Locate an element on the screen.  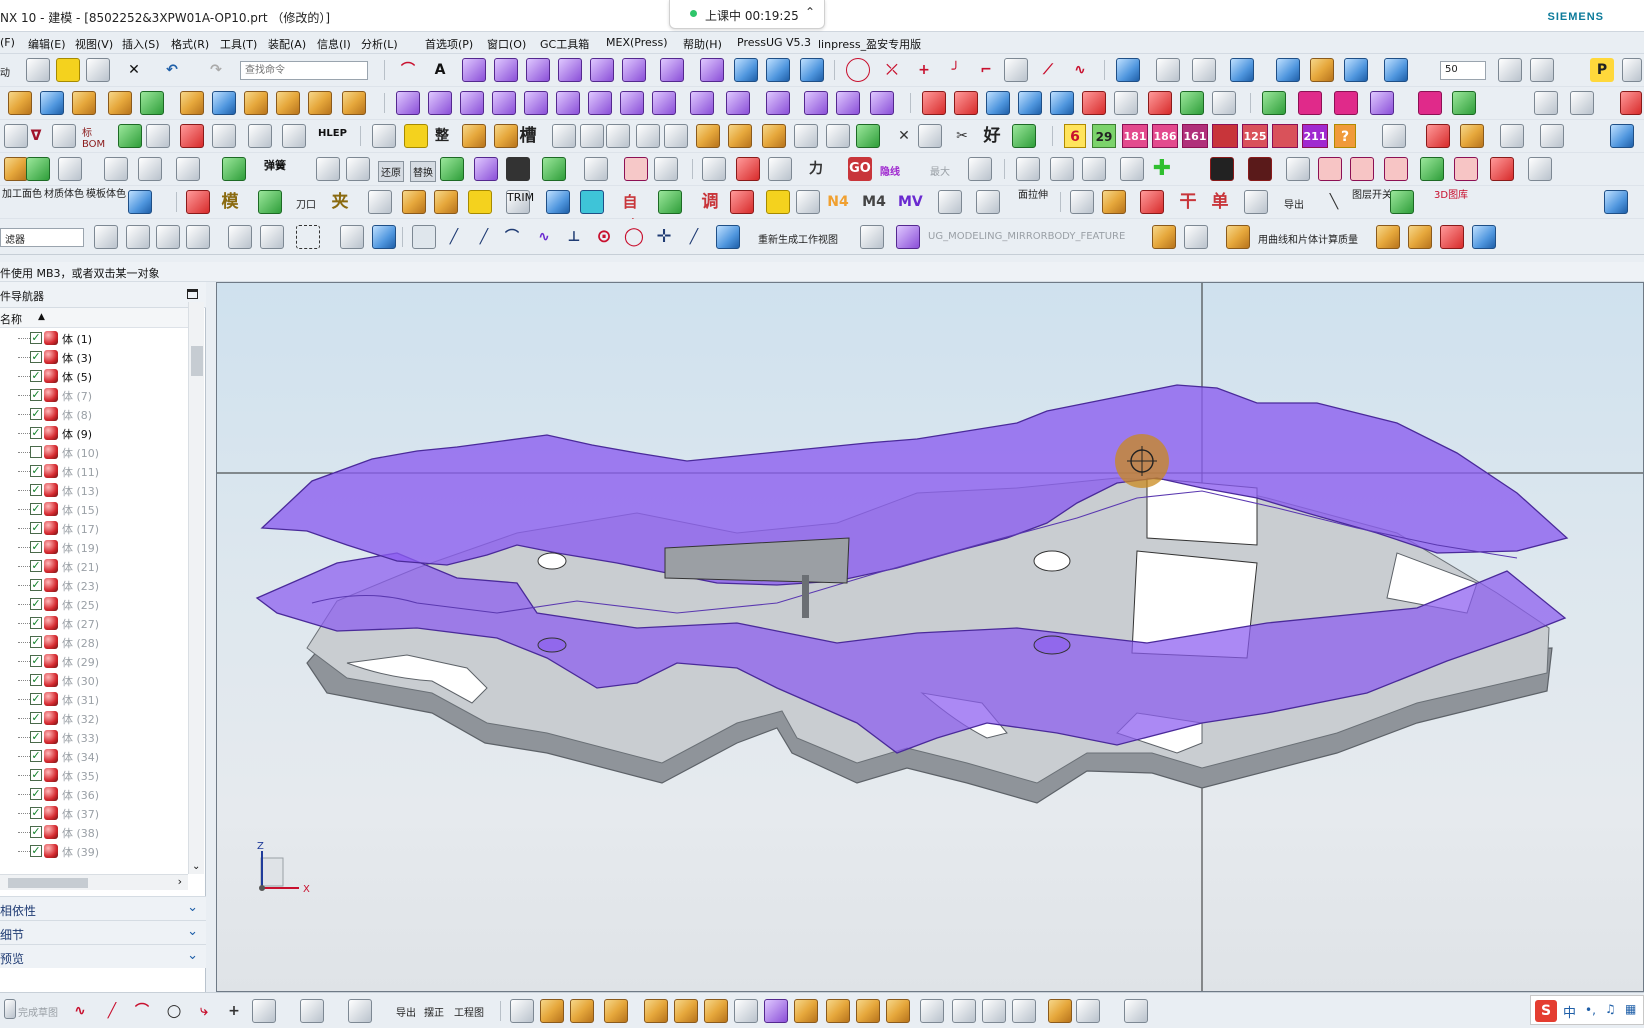
knife-edge-label: 刀口 is located at coordinates (306, 203).